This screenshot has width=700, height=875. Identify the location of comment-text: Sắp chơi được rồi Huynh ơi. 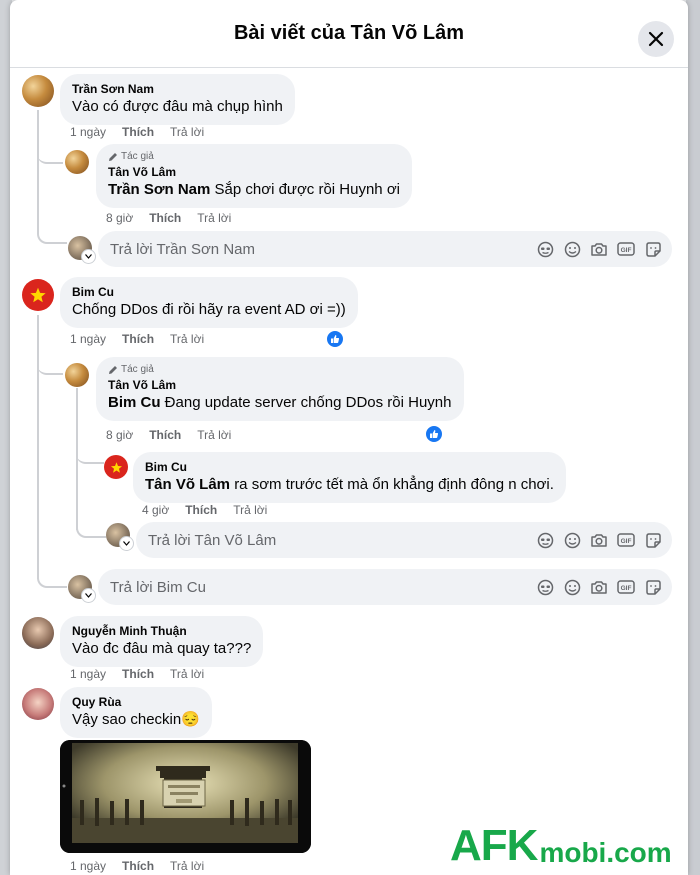
(307, 189).